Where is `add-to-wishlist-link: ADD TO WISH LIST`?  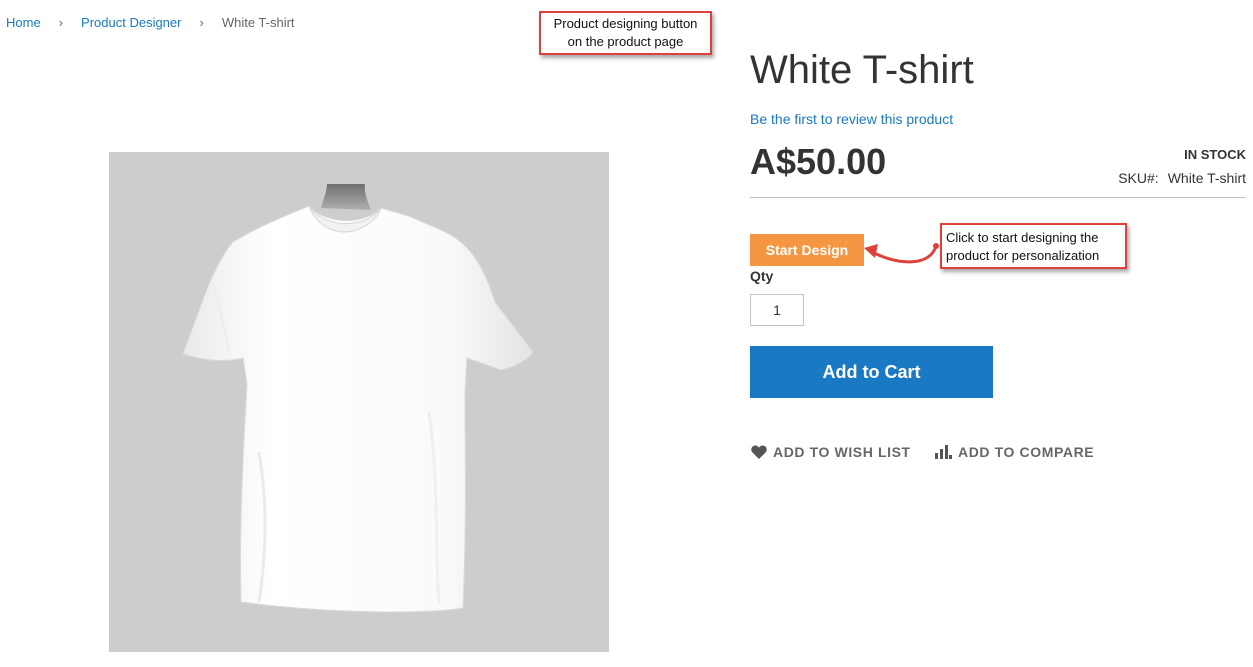 add-to-wishlist-link: ADD TO WISH LIST is located at coordinates (831, 452).